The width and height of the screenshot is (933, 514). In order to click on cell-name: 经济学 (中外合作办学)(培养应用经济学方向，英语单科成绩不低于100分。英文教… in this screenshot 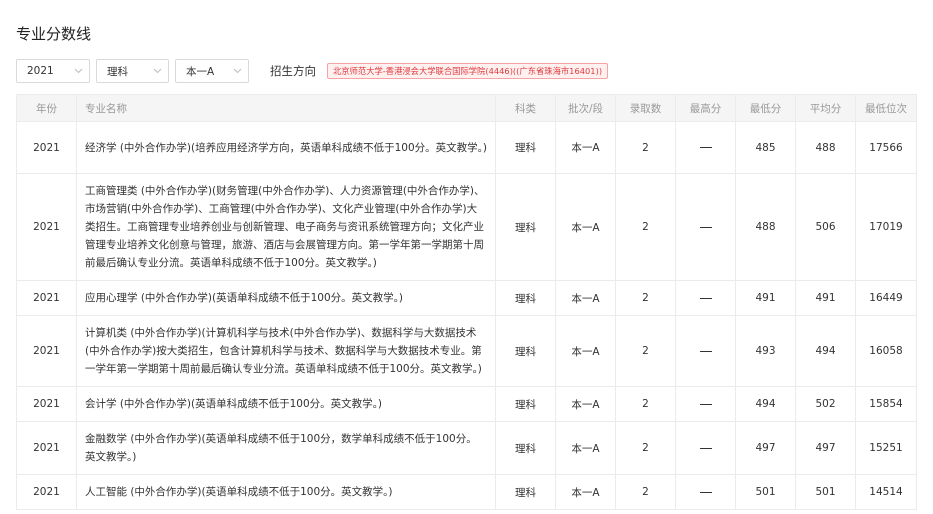, I will do `click(286, 147)`.